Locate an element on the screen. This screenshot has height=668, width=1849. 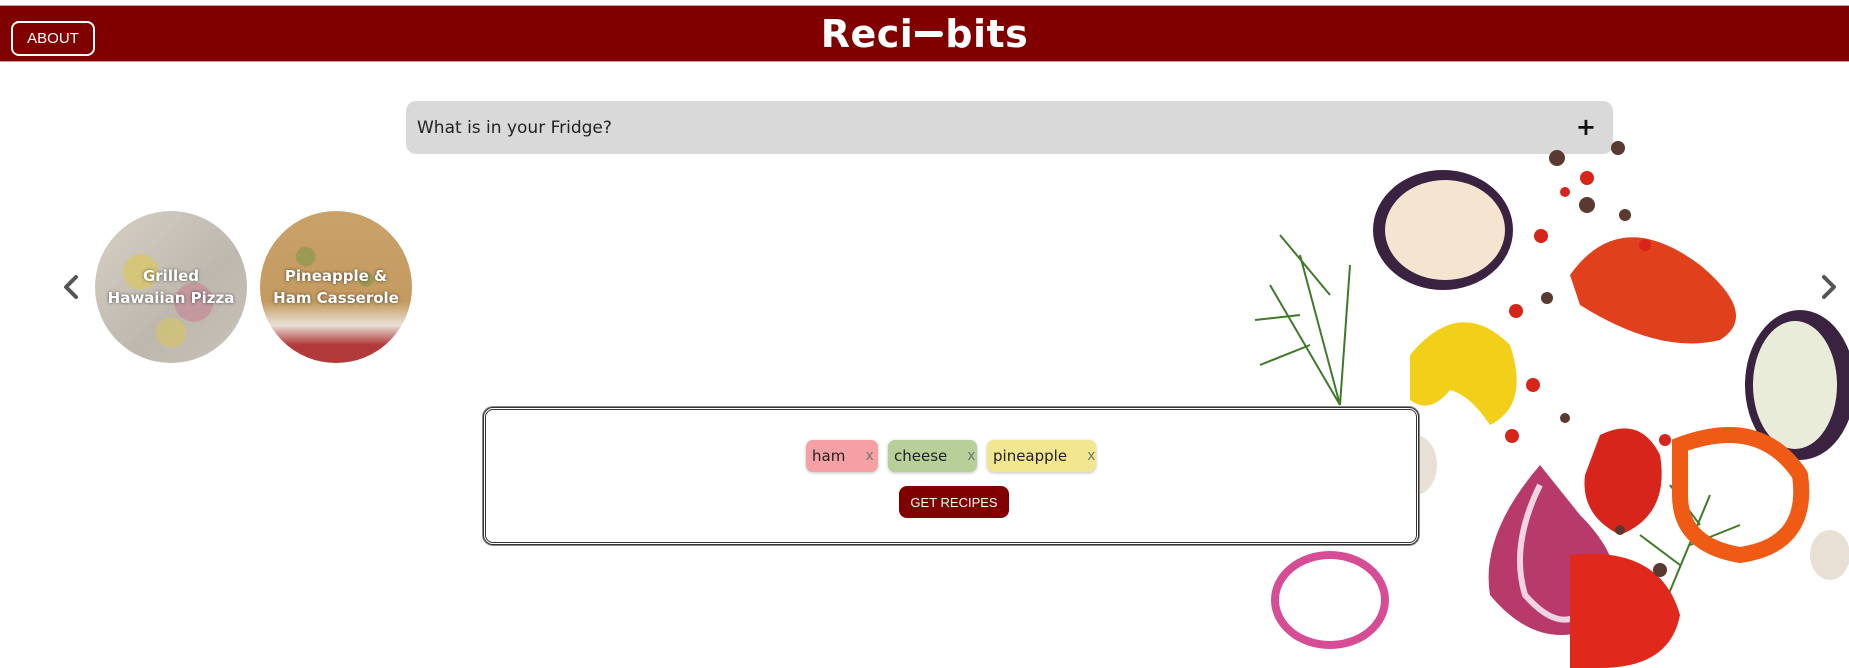
chevron-right-icon is located at coordinates (1829, 287).